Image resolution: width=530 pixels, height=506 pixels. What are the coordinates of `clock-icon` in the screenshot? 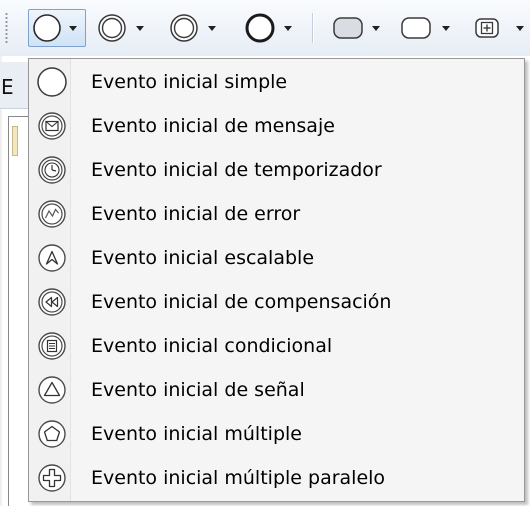 It's located at (52, 170).